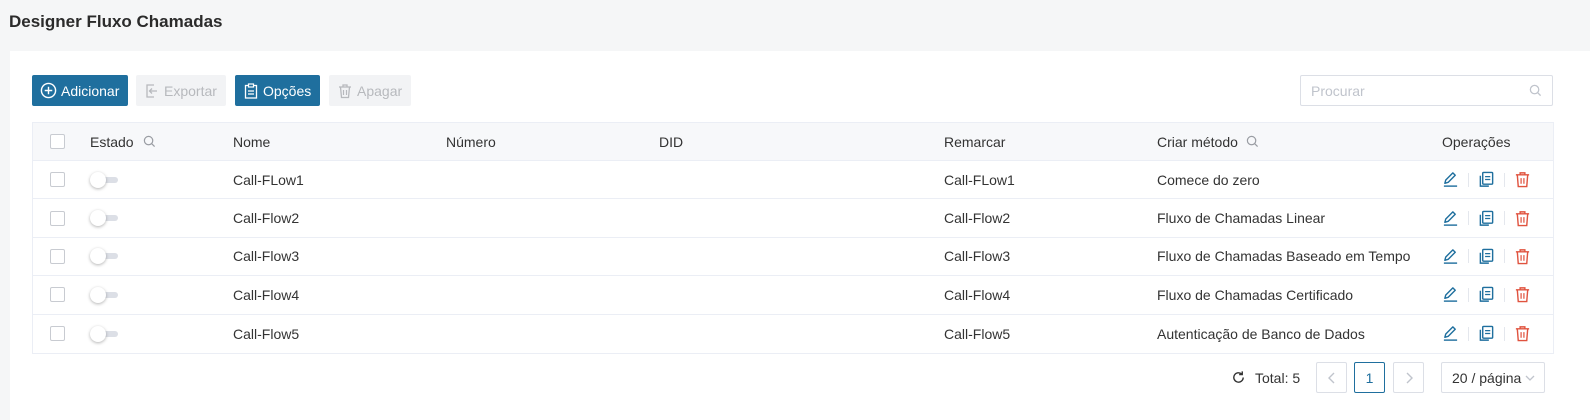 The width and height of the screenshot is (1590, 420). I want to click on select-all-checkbox, so click(57, 141).